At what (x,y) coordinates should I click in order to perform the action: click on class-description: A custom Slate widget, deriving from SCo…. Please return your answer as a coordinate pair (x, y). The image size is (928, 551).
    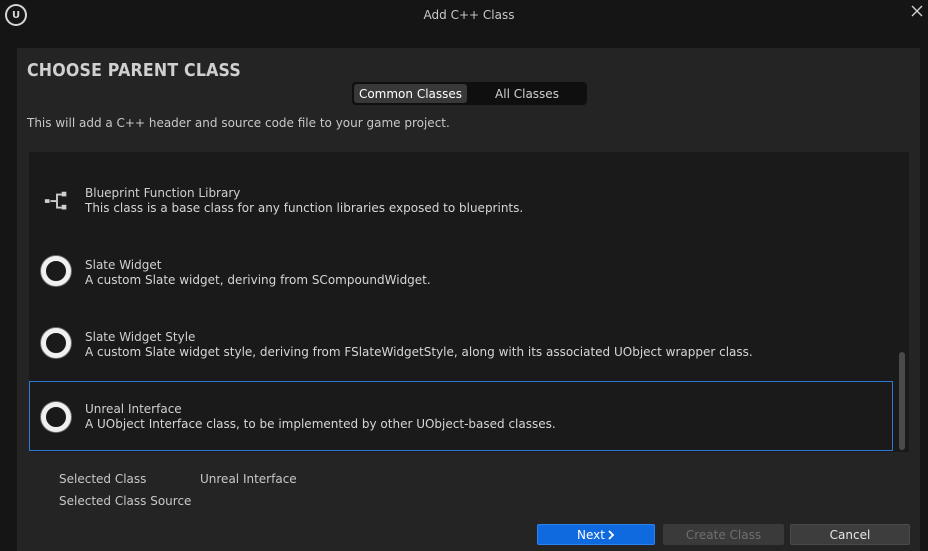
    Looking at the image, I should click on (258, 280).